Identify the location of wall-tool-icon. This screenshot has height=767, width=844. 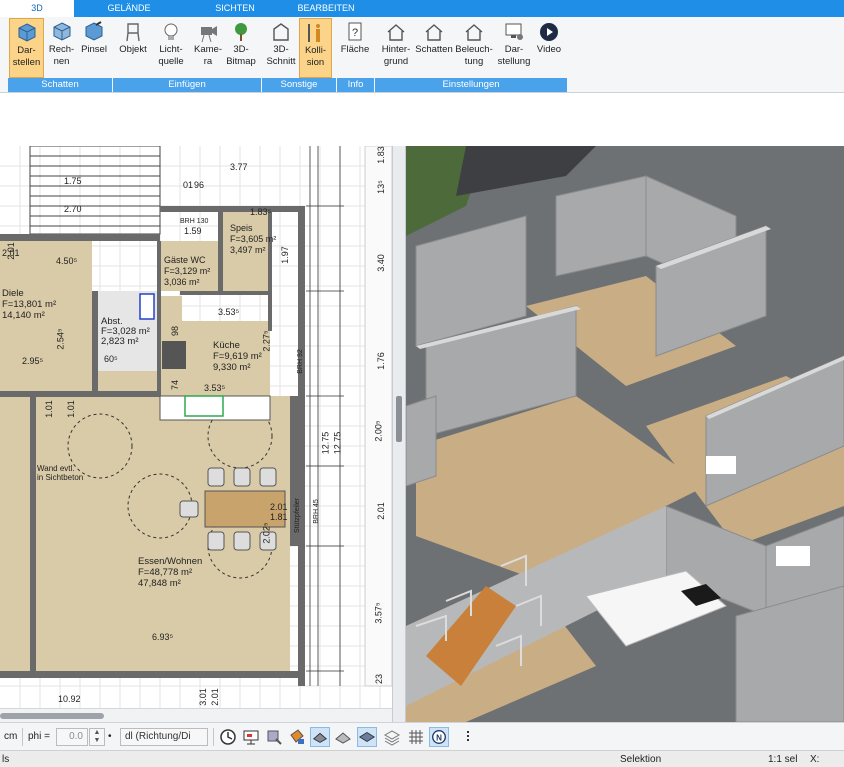
(320, 737).